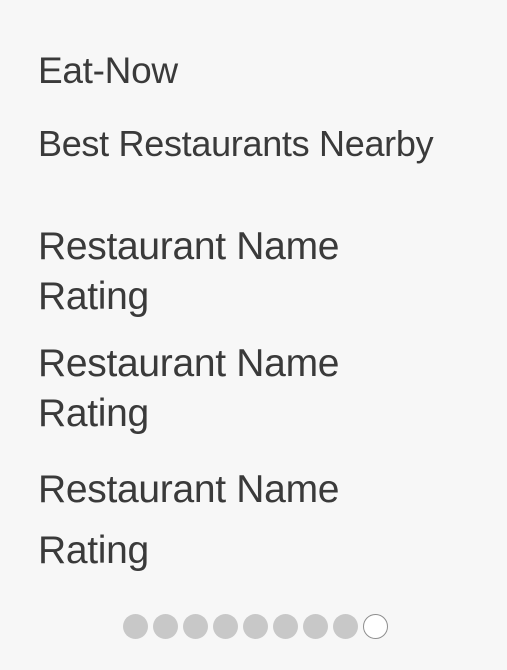 The height and width of the screenshot is (670, 507). Describe the element at coordinates (236, 143) in the screenshot. I see `app-subtitle: Best Restaurants Nearby` at that location.